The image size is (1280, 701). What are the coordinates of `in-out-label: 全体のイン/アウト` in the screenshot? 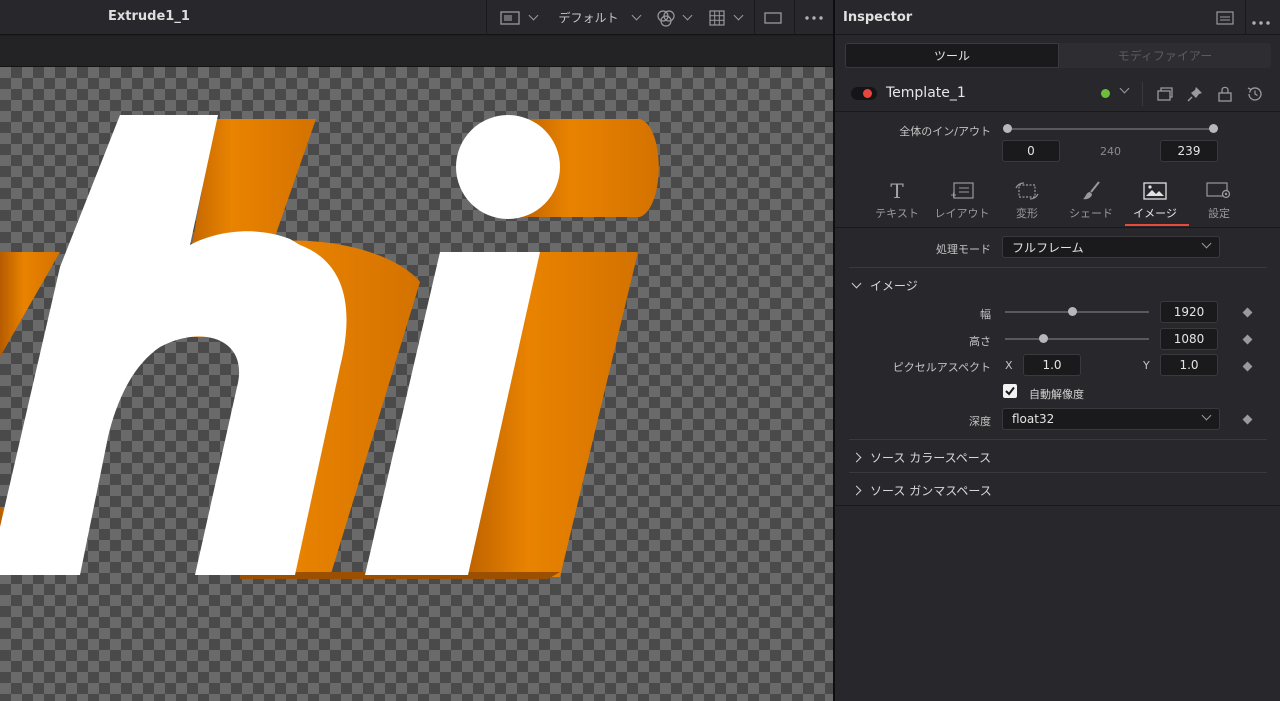 It's located at (945, 131).